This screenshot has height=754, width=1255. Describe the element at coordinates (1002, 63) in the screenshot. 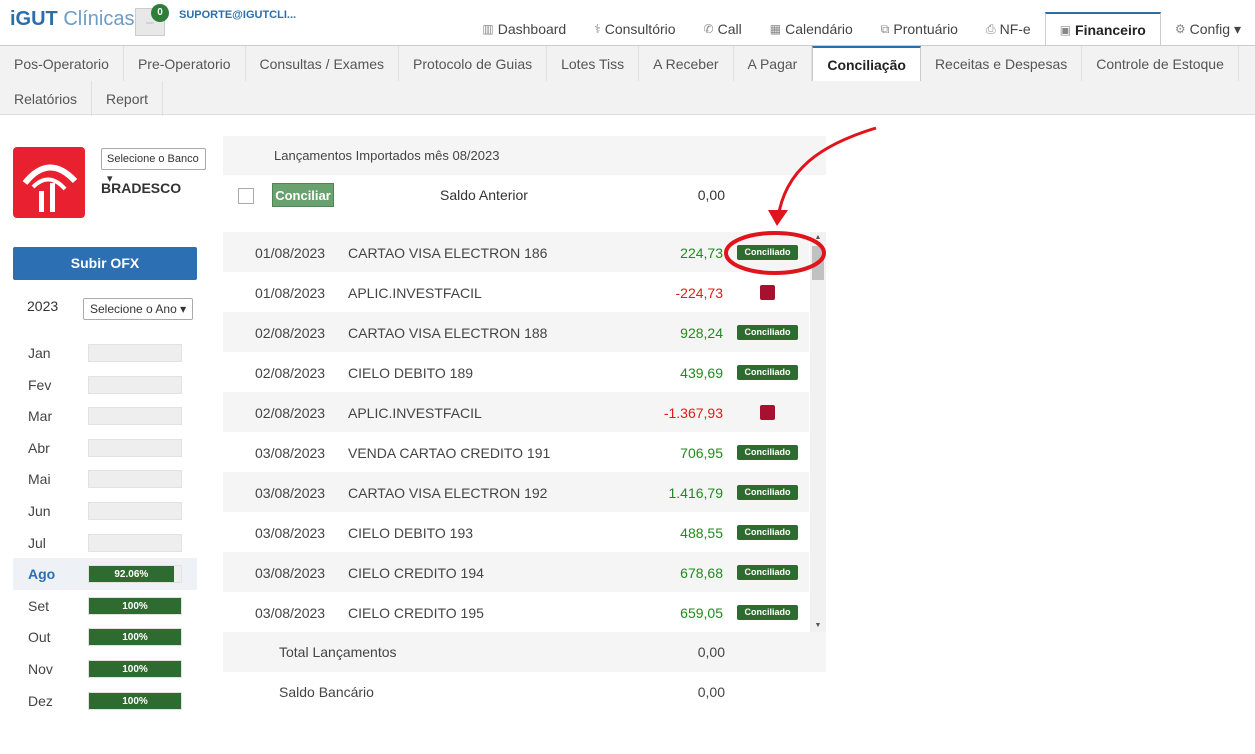

I see `tab-receitas-e-despesas: Receitas e Despesas` at that location.